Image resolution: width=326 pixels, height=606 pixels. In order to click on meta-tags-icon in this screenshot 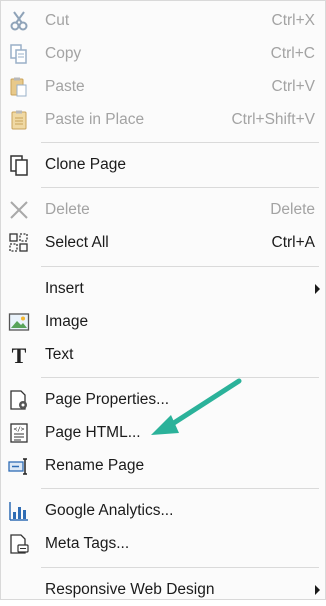, I will do `click(19, 544)`.